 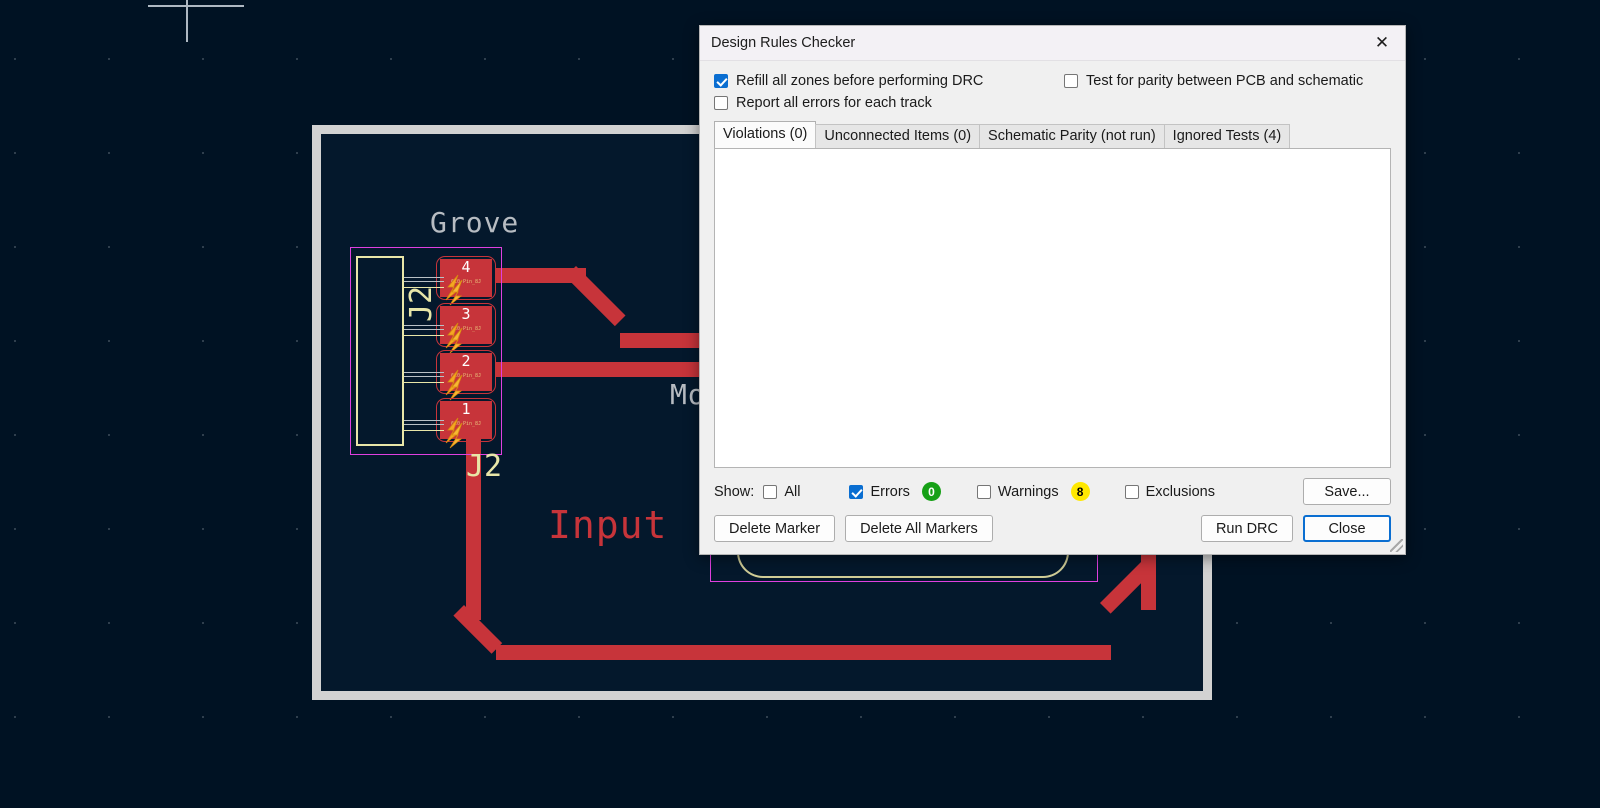 I want to click on checkbox-refill-zones: Refill all zones before performing DRC, so click(x=889, y=81).